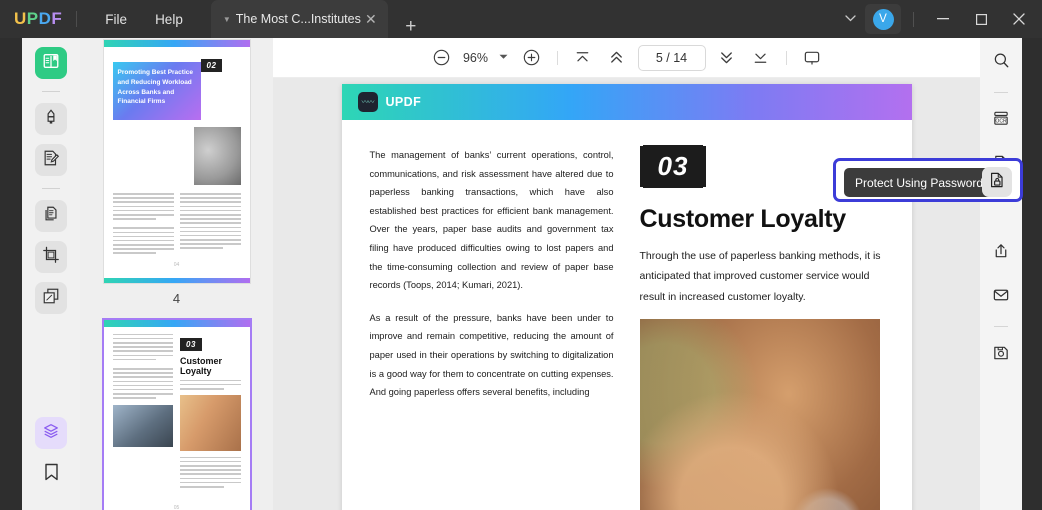  I want to click on window-controls-divider, so click(913, 19).